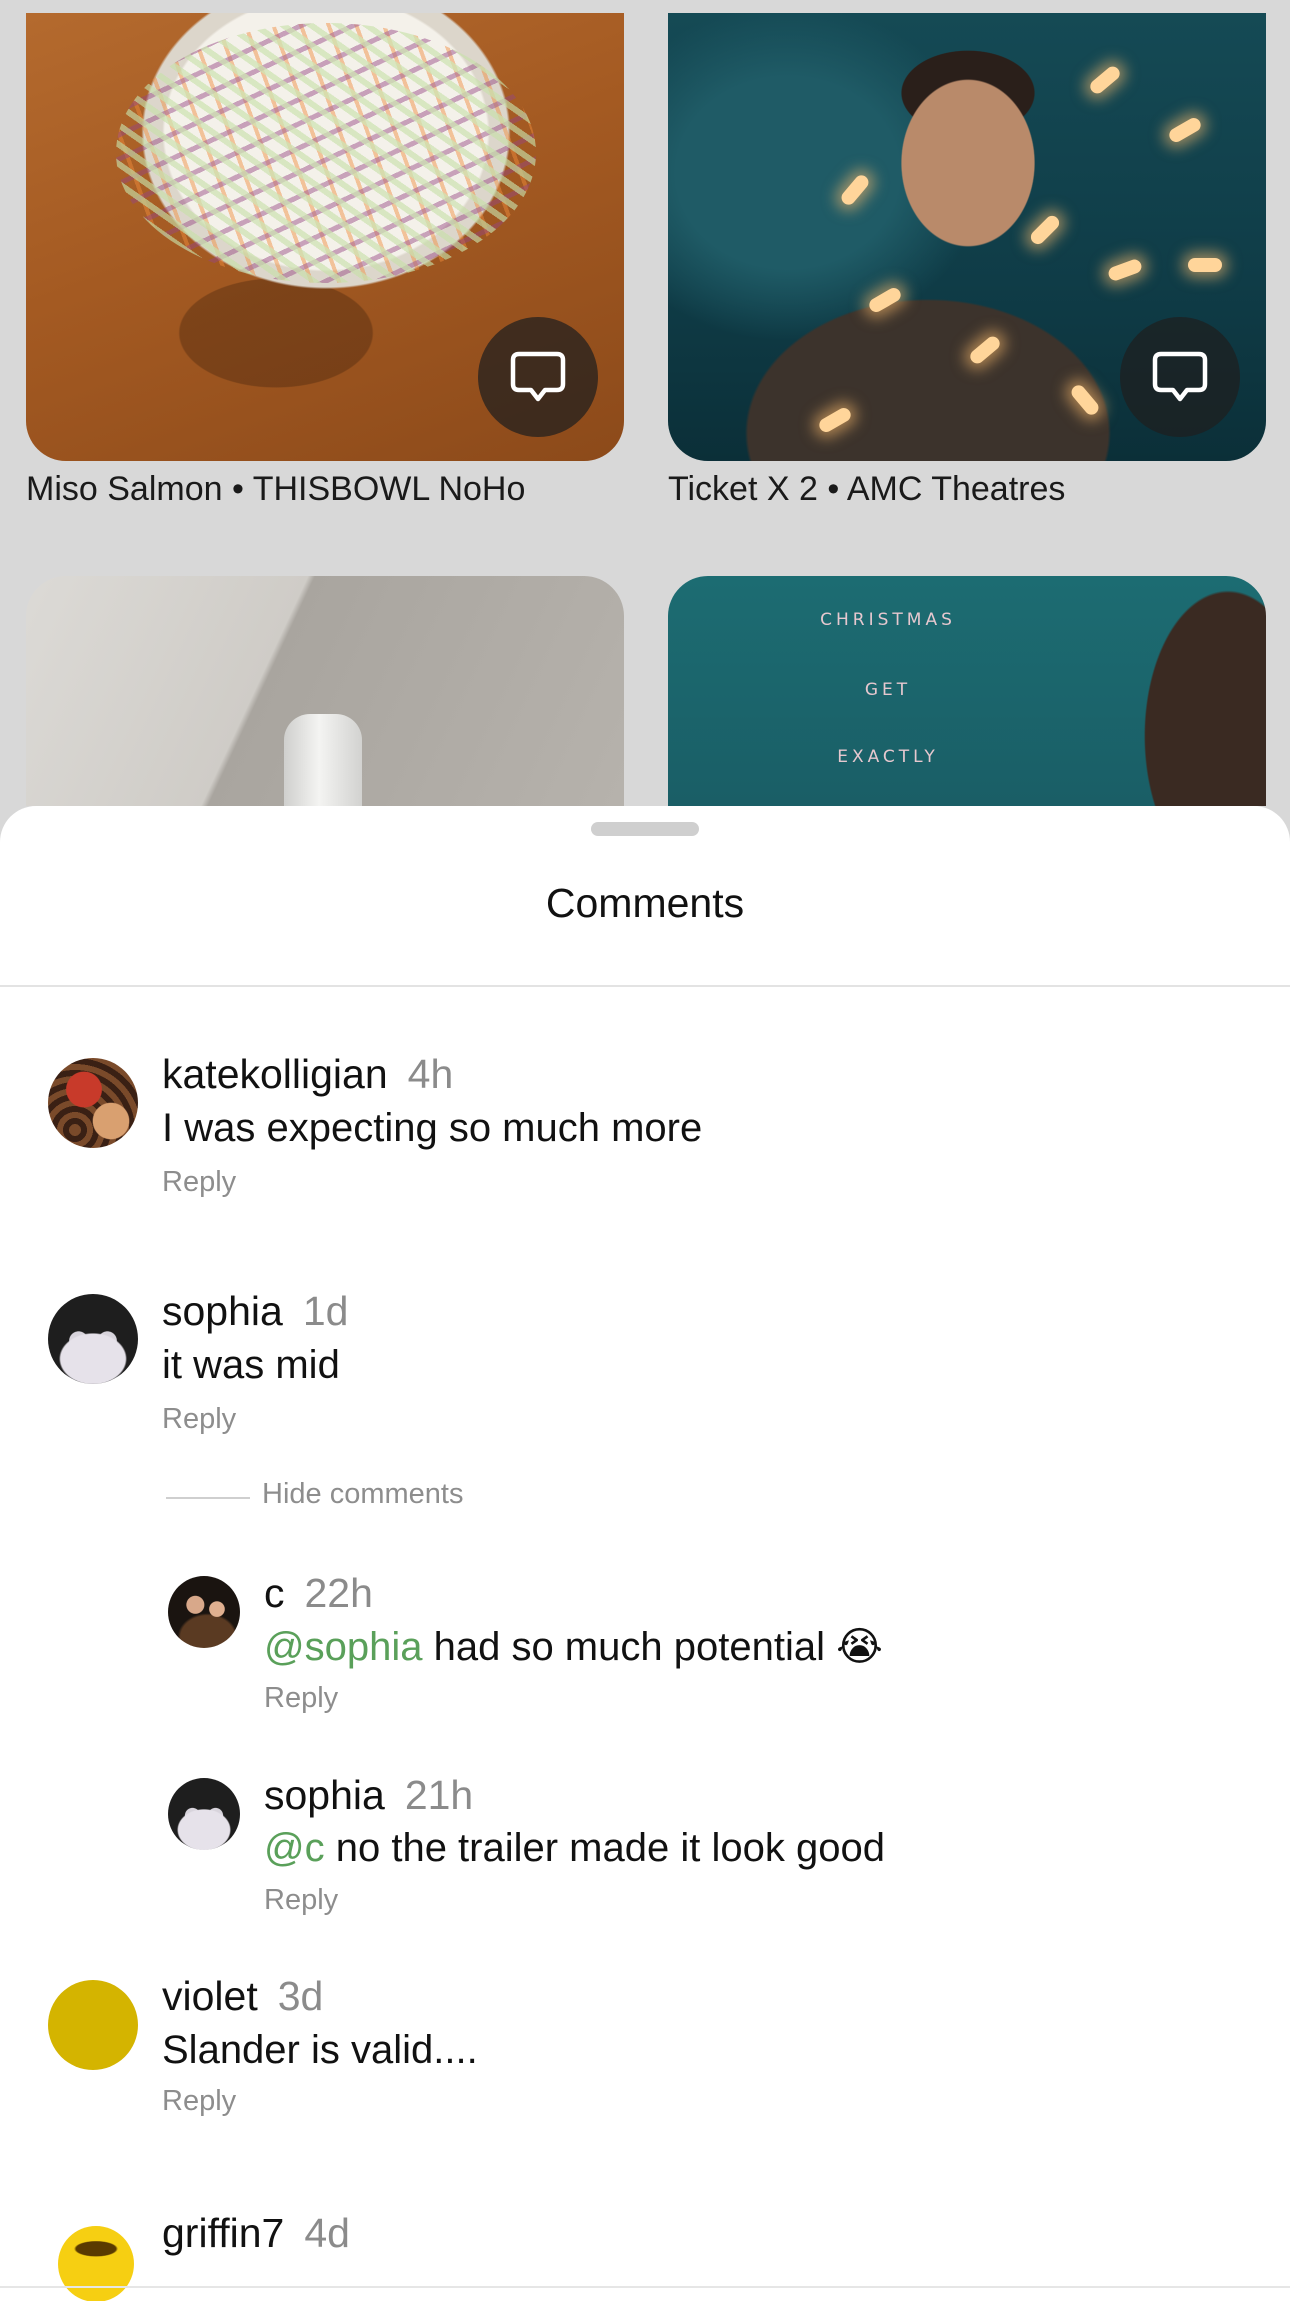 The width and height of the screenshot is (1290, 2301). What do you see at coordinates (645, 986) in the screenshot?
I see `divider` at bounding box center [645, 986].